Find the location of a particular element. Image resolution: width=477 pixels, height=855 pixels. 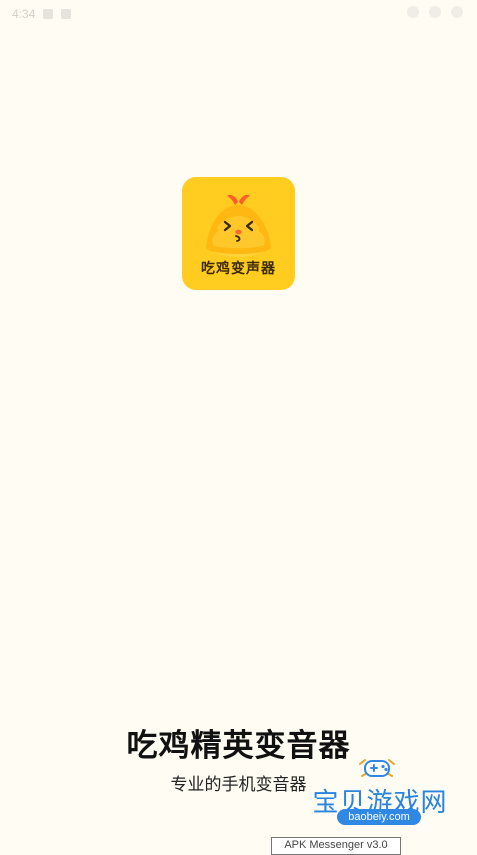

app-icon: 吃鸡变声器 is located at coordinates (238, 233).